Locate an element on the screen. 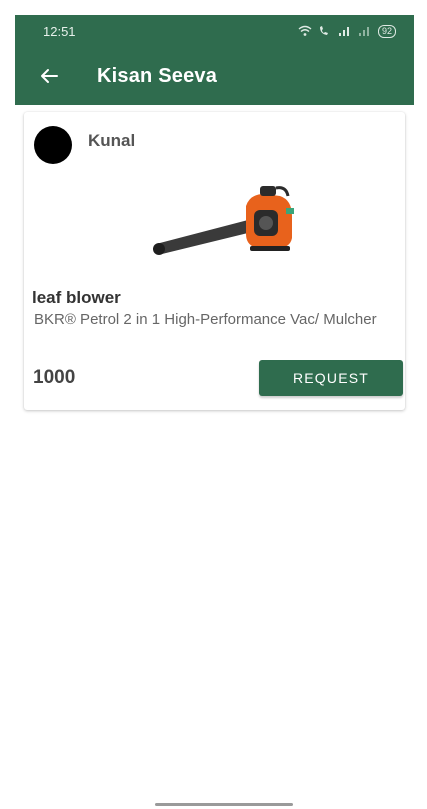 The image size is (427, 809). product-name: leaf blower is located at coordinates (76, 297).